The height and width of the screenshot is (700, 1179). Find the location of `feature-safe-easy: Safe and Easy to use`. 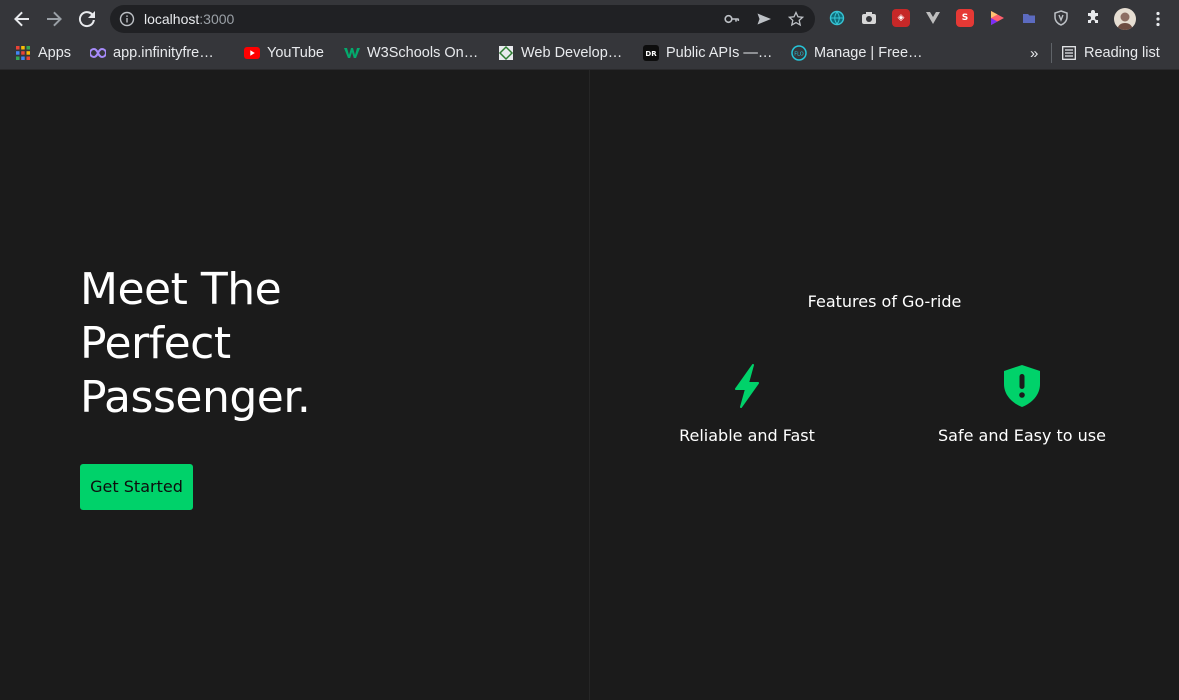

feature-safe-easy: Safe and Easy to use is located at coordinates (1022, 403).